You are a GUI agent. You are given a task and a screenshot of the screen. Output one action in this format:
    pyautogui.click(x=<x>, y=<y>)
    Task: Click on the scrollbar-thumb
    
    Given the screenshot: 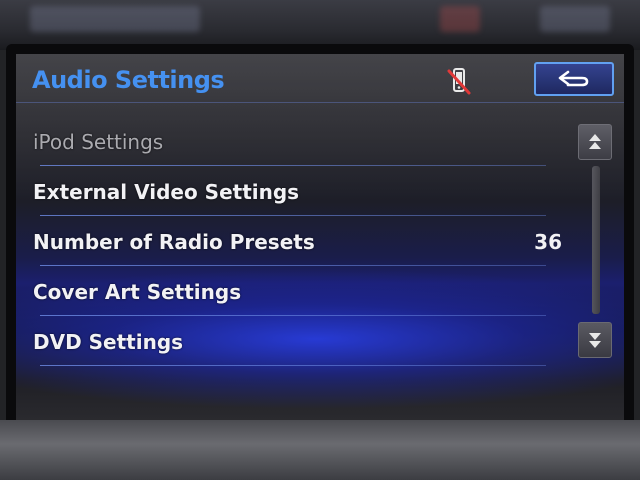 What is the action you would take?
    pyautogui.click(x=596, y=240)
    